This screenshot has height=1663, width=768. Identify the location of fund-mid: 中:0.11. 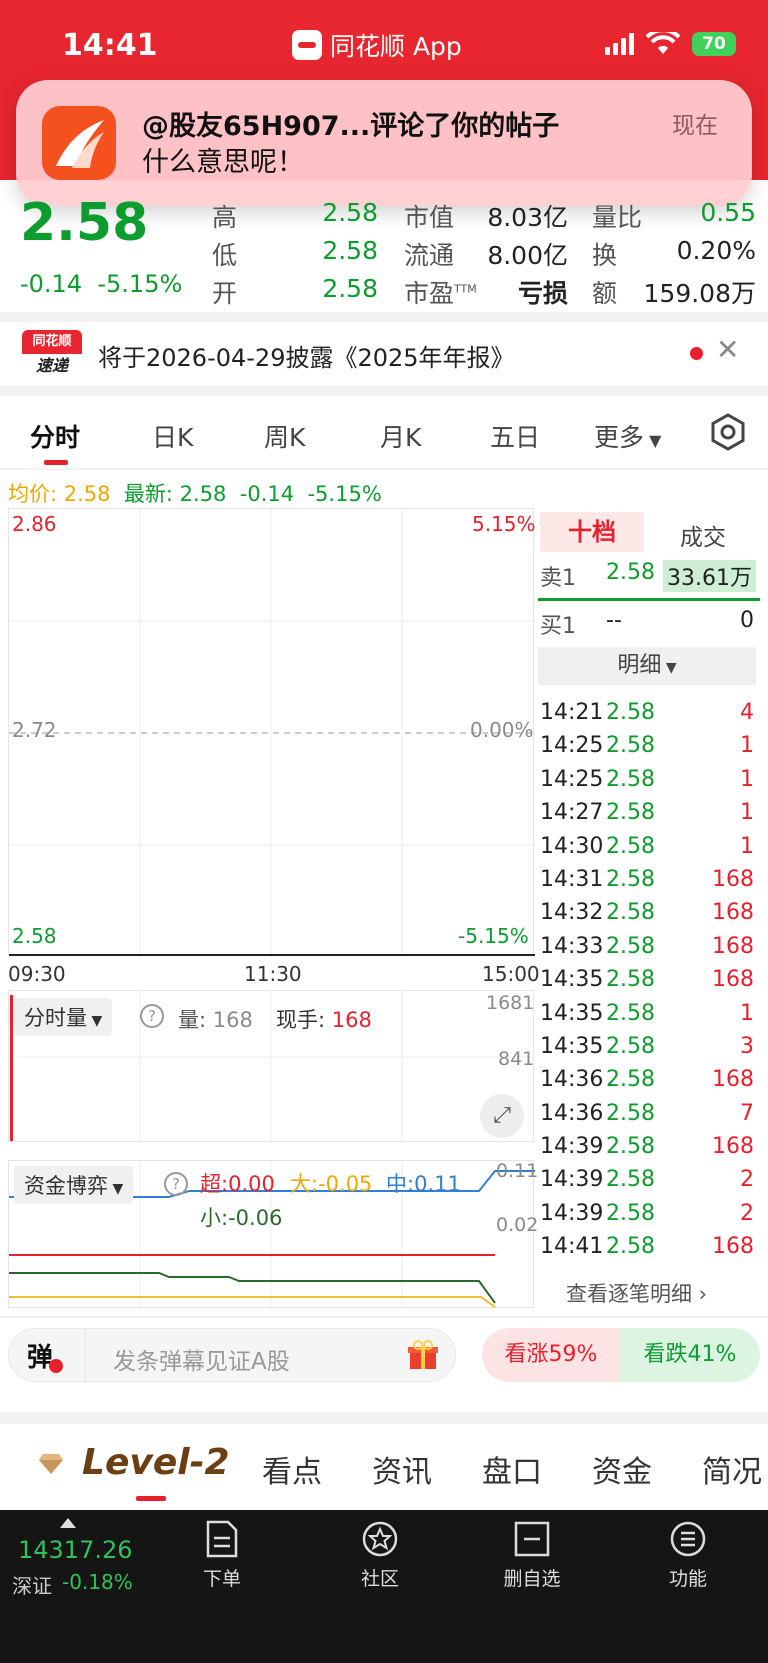
(423, 1184).